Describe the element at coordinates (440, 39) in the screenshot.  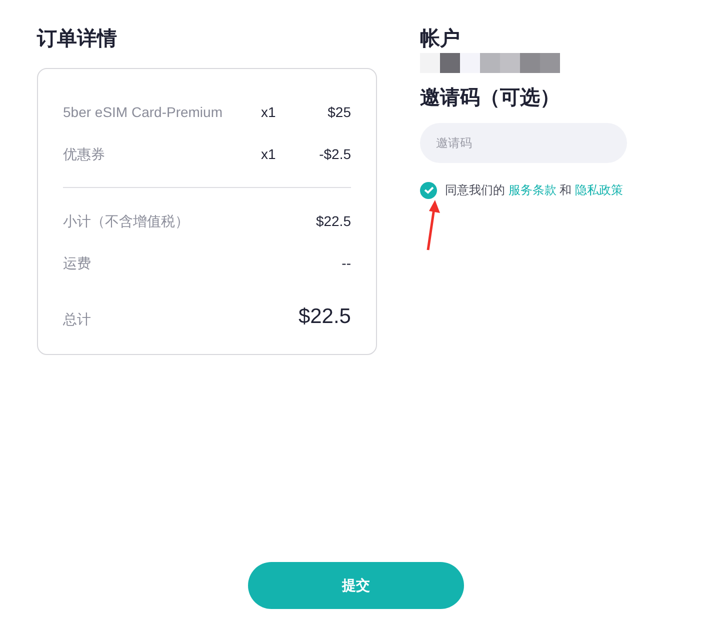
I see `account-title: 帐户` at that location.